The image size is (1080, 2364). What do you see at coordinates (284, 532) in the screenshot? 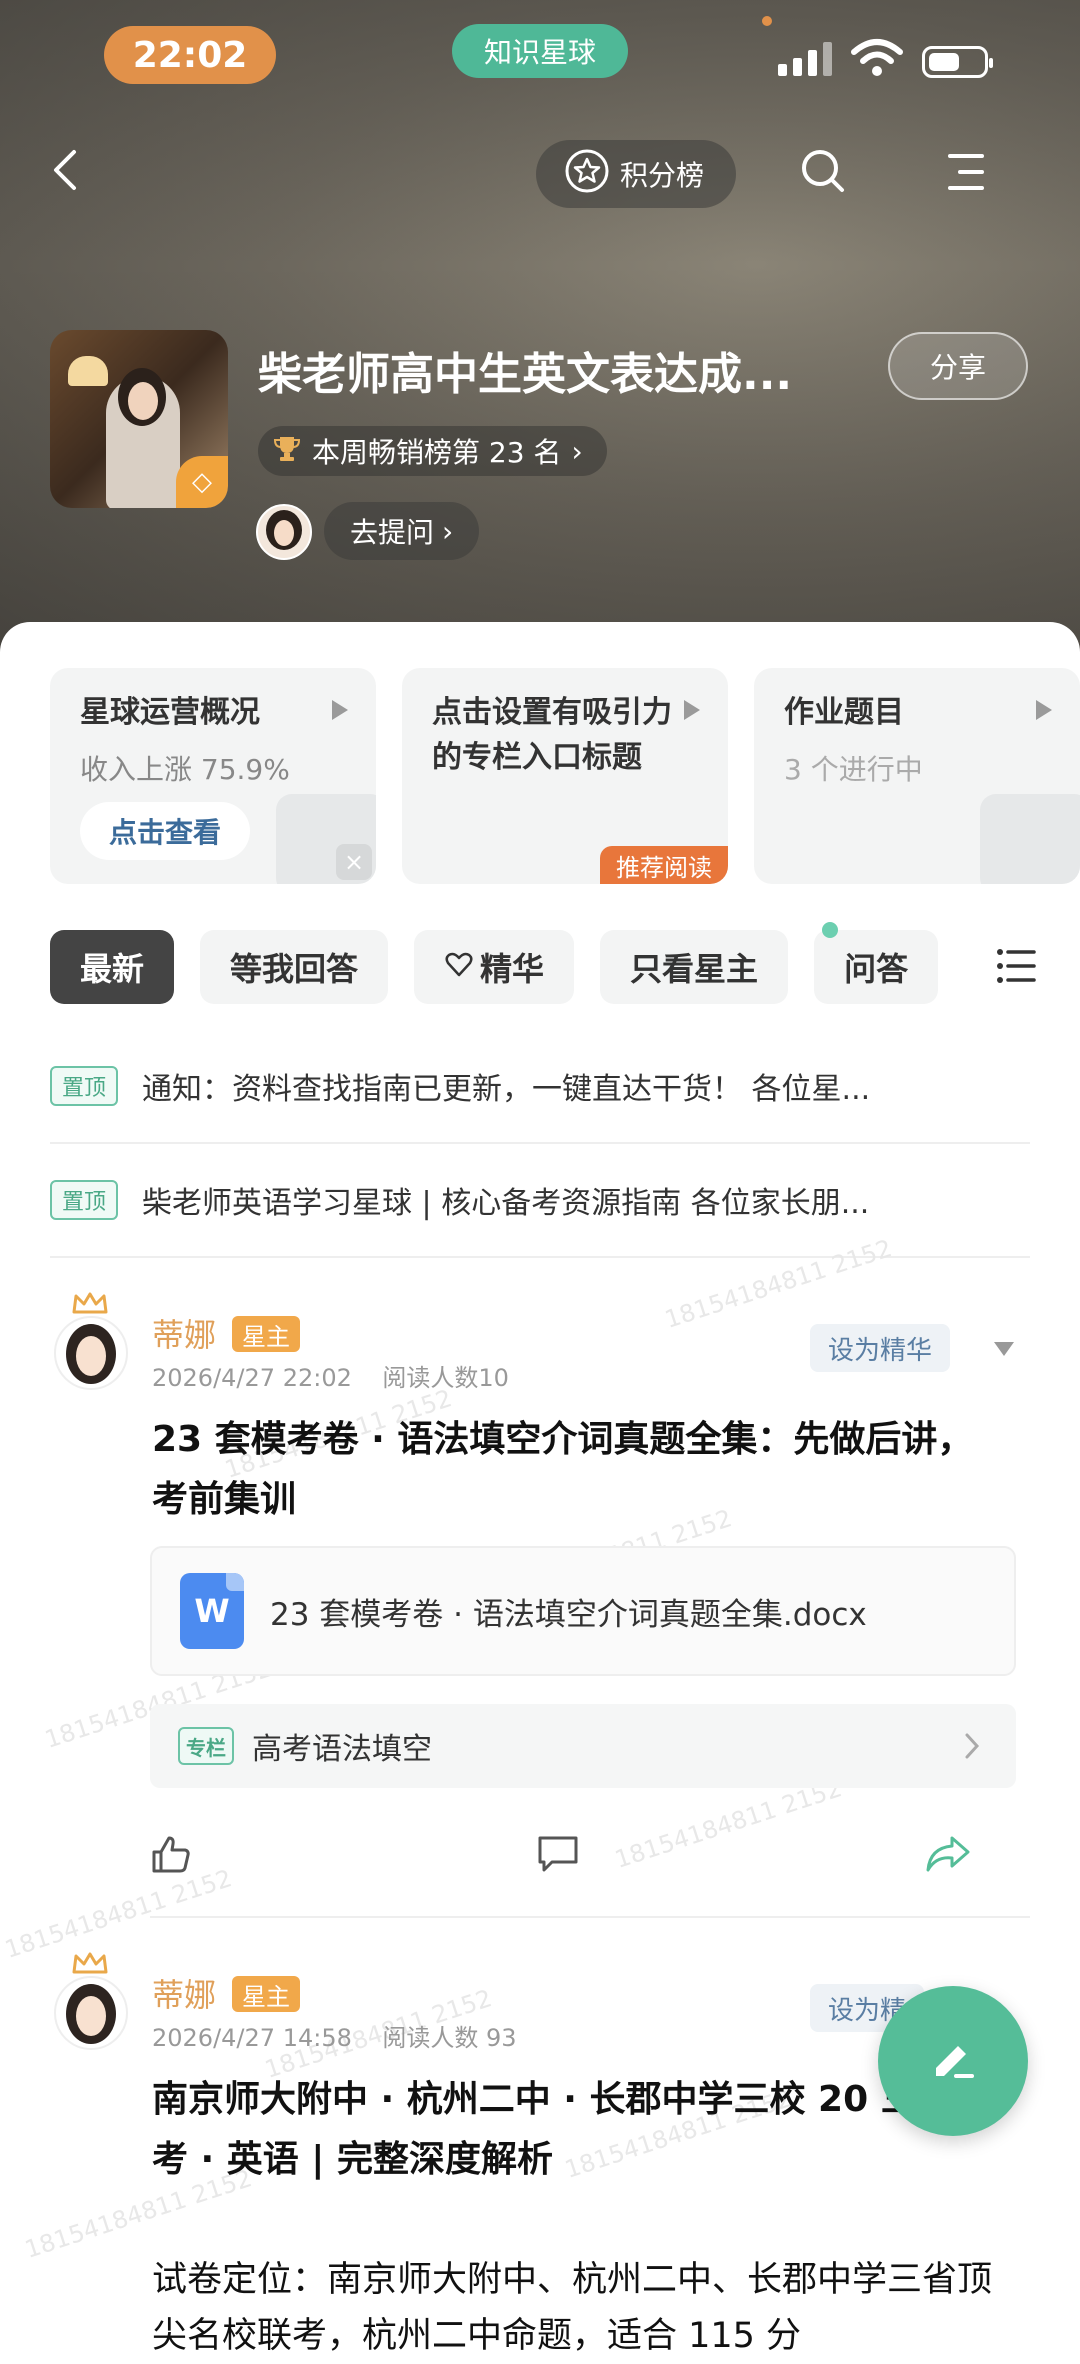
I see `owner-avatar-small` at bounding box center [284, 532].